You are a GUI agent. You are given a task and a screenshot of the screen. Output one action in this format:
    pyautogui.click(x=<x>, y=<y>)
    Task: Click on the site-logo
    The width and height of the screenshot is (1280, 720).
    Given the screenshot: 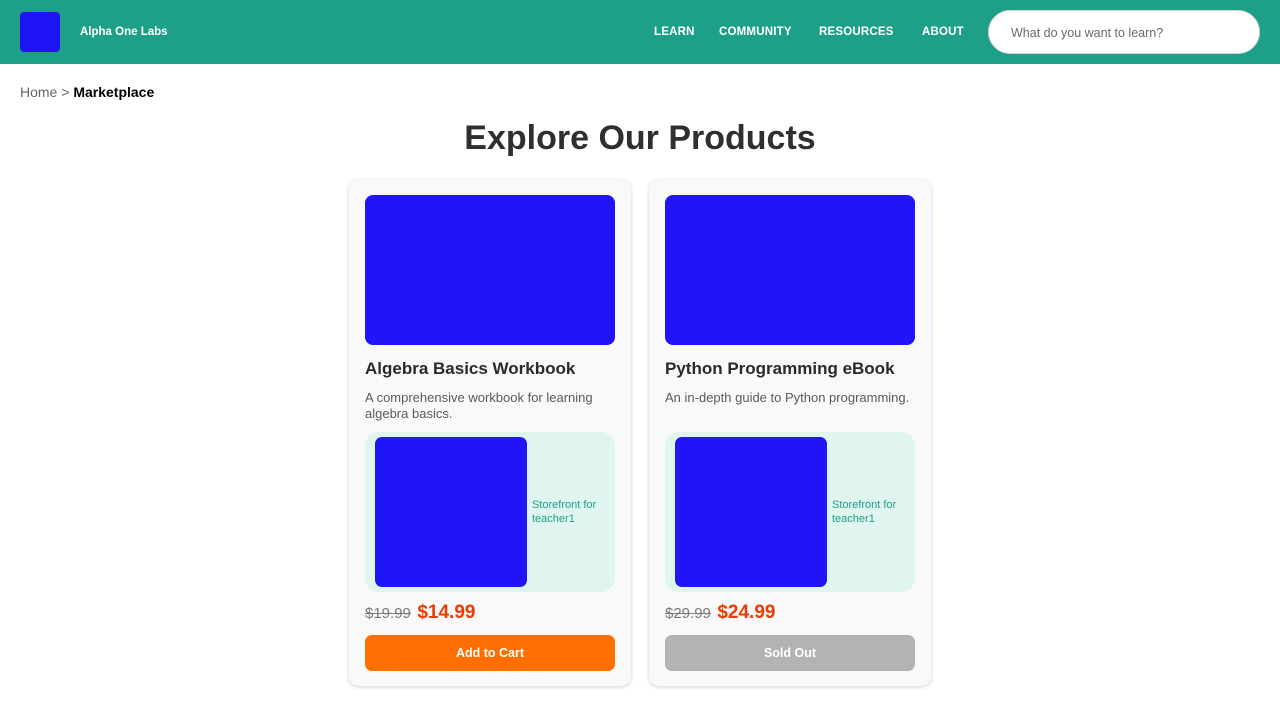 What is the action you would take?
    pyautogui.click(x=40, y=32)
    